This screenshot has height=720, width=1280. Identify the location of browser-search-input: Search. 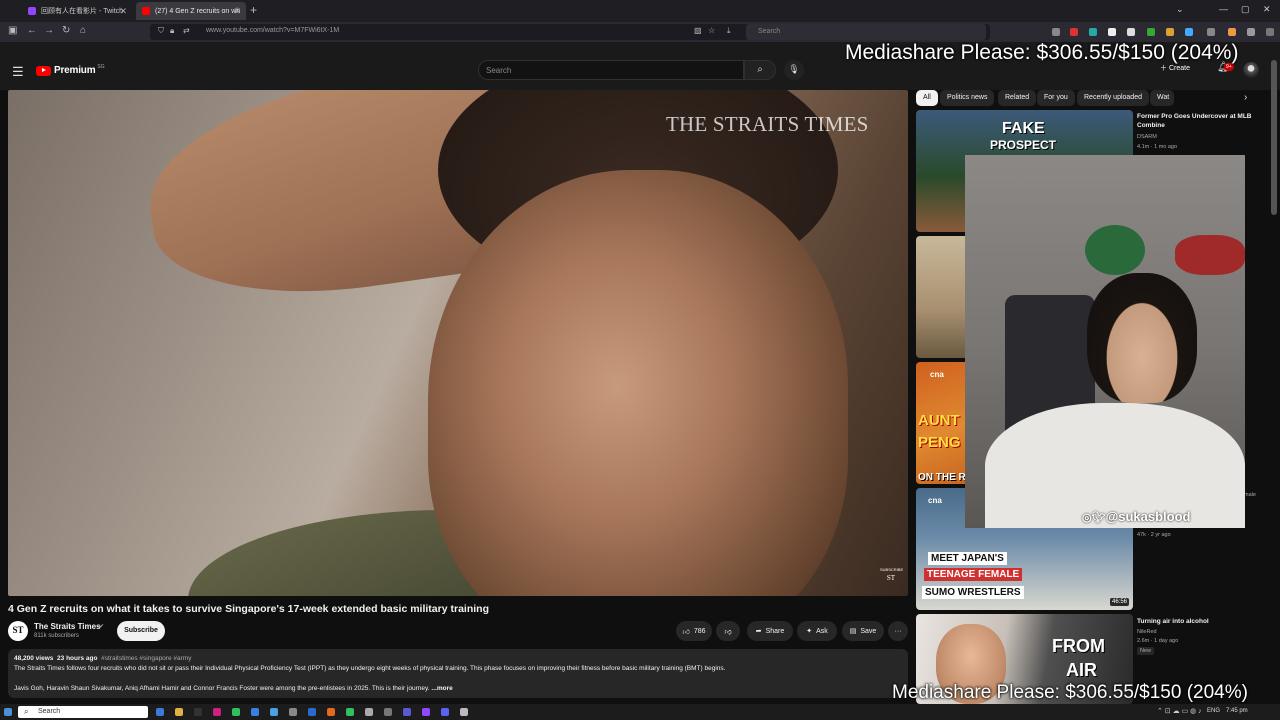
(866, 32).